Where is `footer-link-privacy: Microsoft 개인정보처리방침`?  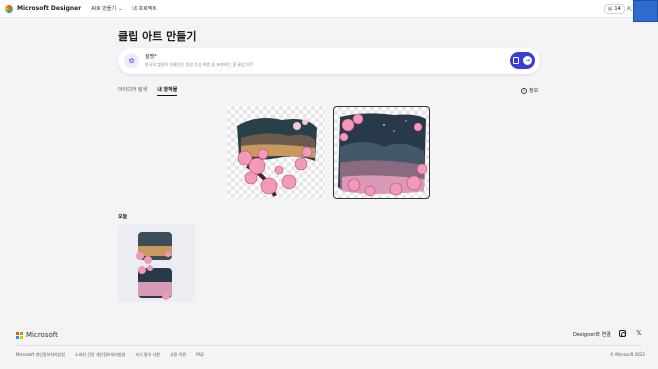
footer-link-privacy: Microsoft 개인정보처리방침 is located at coordinates (40, 355).